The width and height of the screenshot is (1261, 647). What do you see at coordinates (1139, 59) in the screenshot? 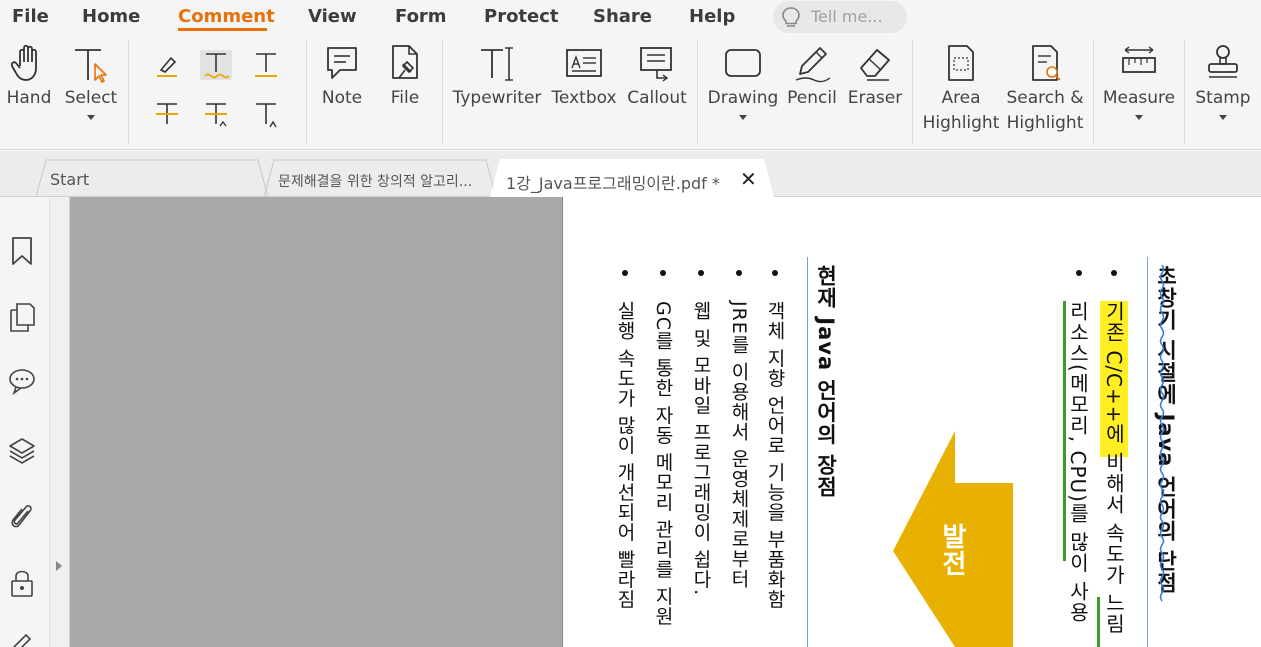
I see `ruler-icon` at bounding box center [1139, 59].